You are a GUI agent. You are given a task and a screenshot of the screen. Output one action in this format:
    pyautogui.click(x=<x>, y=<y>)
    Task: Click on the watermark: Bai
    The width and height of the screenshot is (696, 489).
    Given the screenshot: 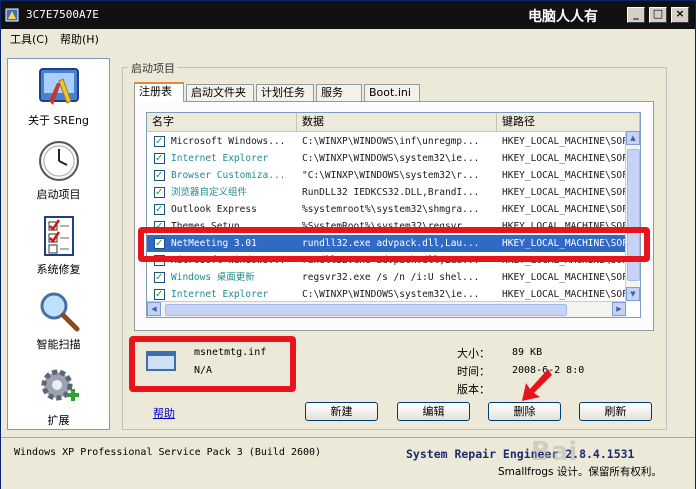 What is the action you would take?
    pyautogui.click(x=554, y=452)
    